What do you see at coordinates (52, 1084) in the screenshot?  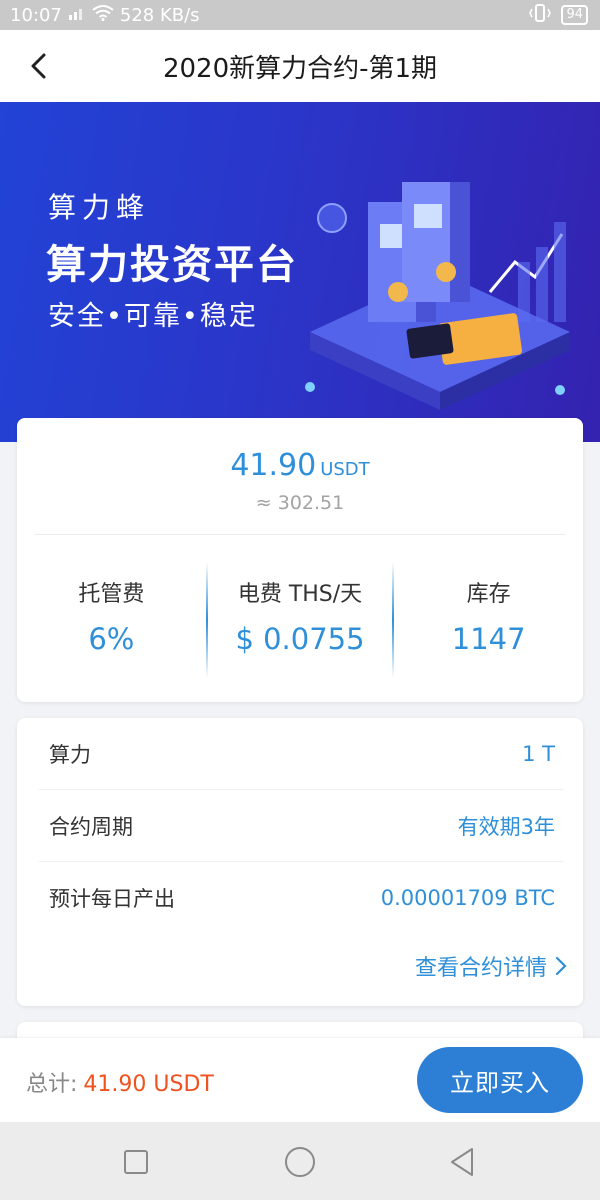 I see `total-label: 总计:` at bounding box center [52, 1084].